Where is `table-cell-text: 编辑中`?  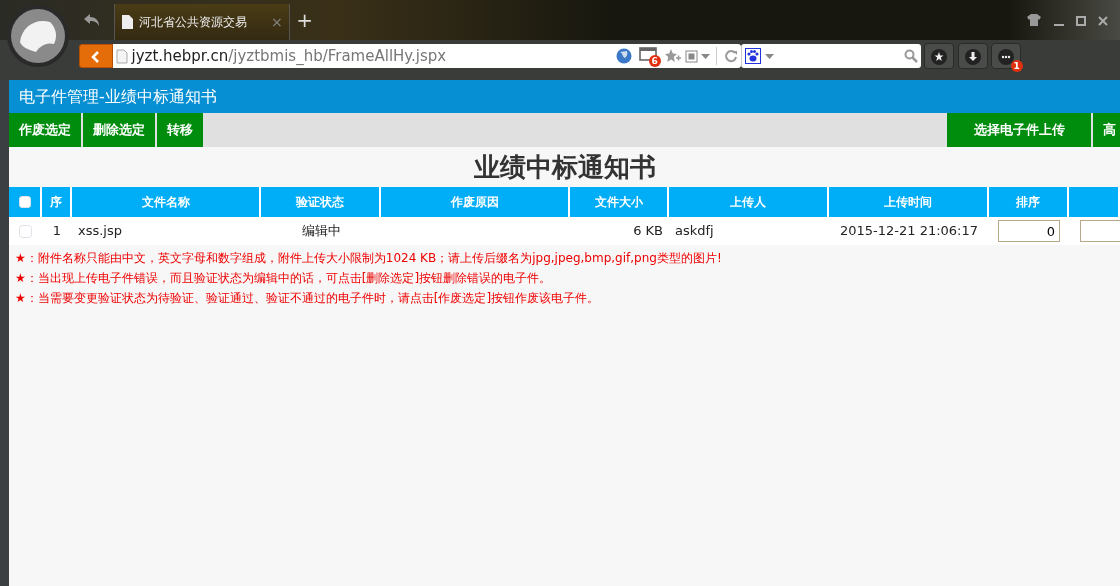 table-cell-text: 编辑中 is located at coordinates (321, 231).